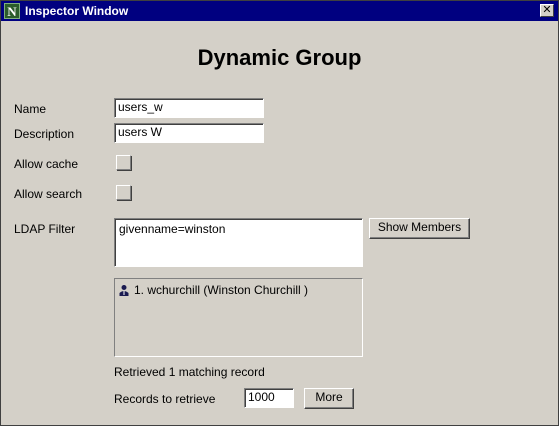  What do you see at coordinates (77, 11) in the screenshot?
I see `window-title: Inspector Window` at bounding box center [77, 11].